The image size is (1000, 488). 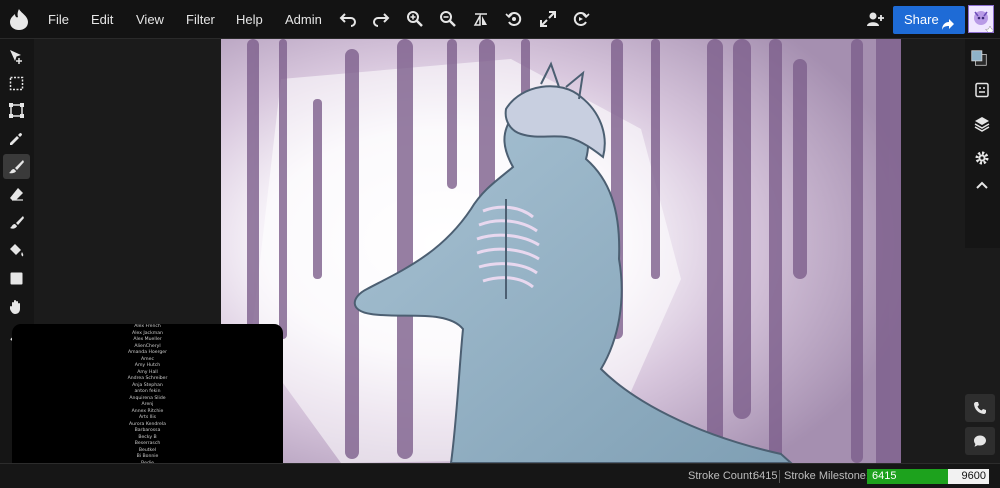 What do you see at coordinates (16, 306) in the screenshot?
I see `hand-tool-button` at bounding box center [16, 306].